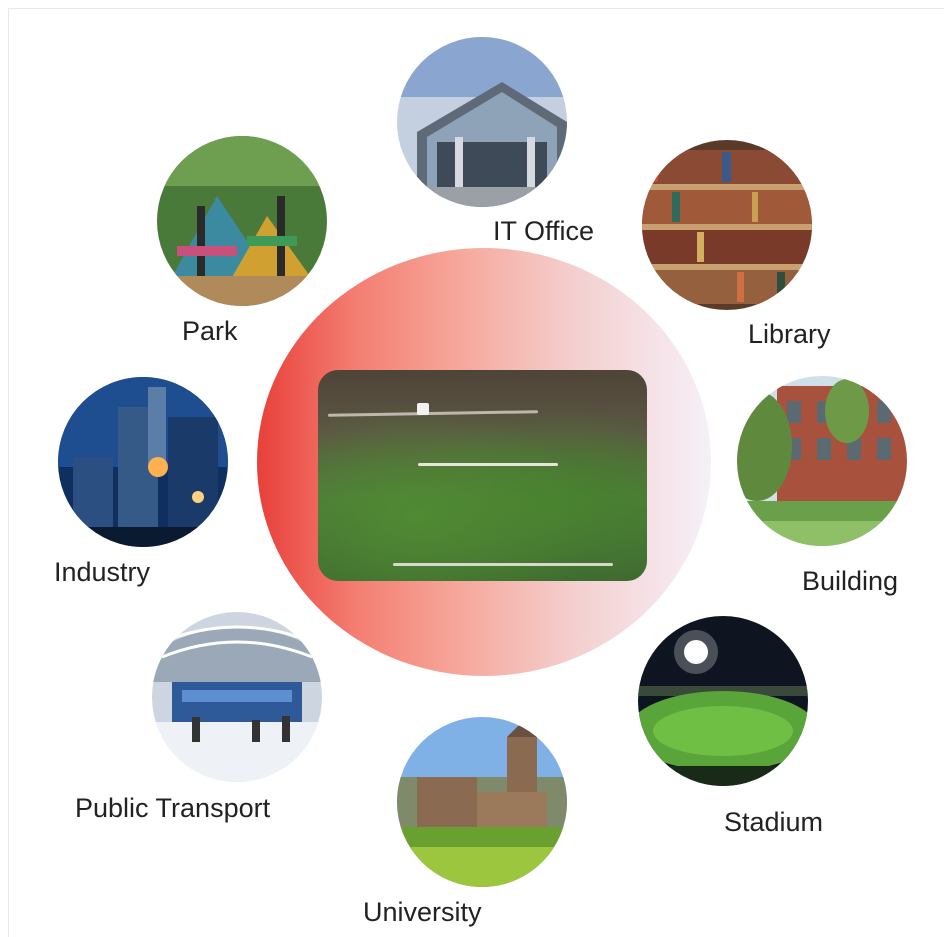  I want to click on park-image, so click(242, 221).